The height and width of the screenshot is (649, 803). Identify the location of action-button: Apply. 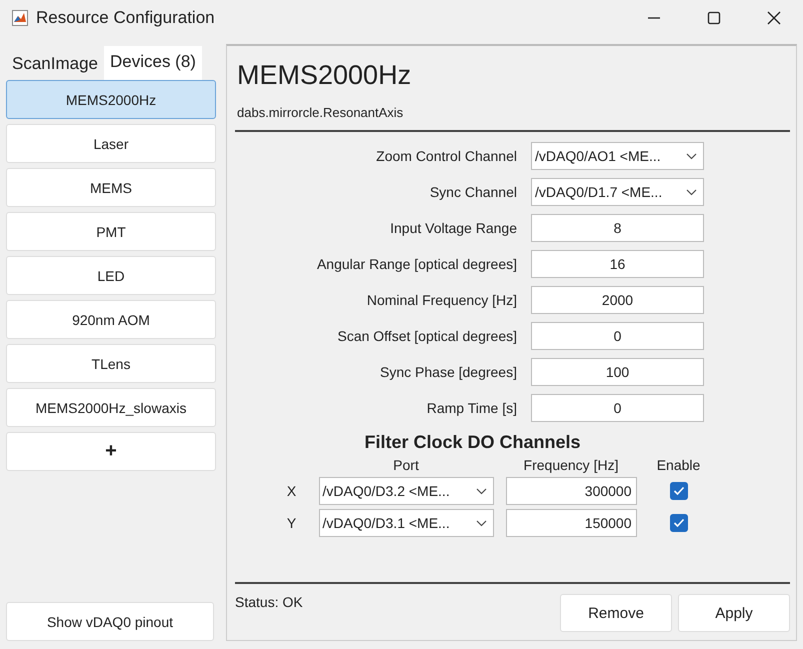
(734, 613).